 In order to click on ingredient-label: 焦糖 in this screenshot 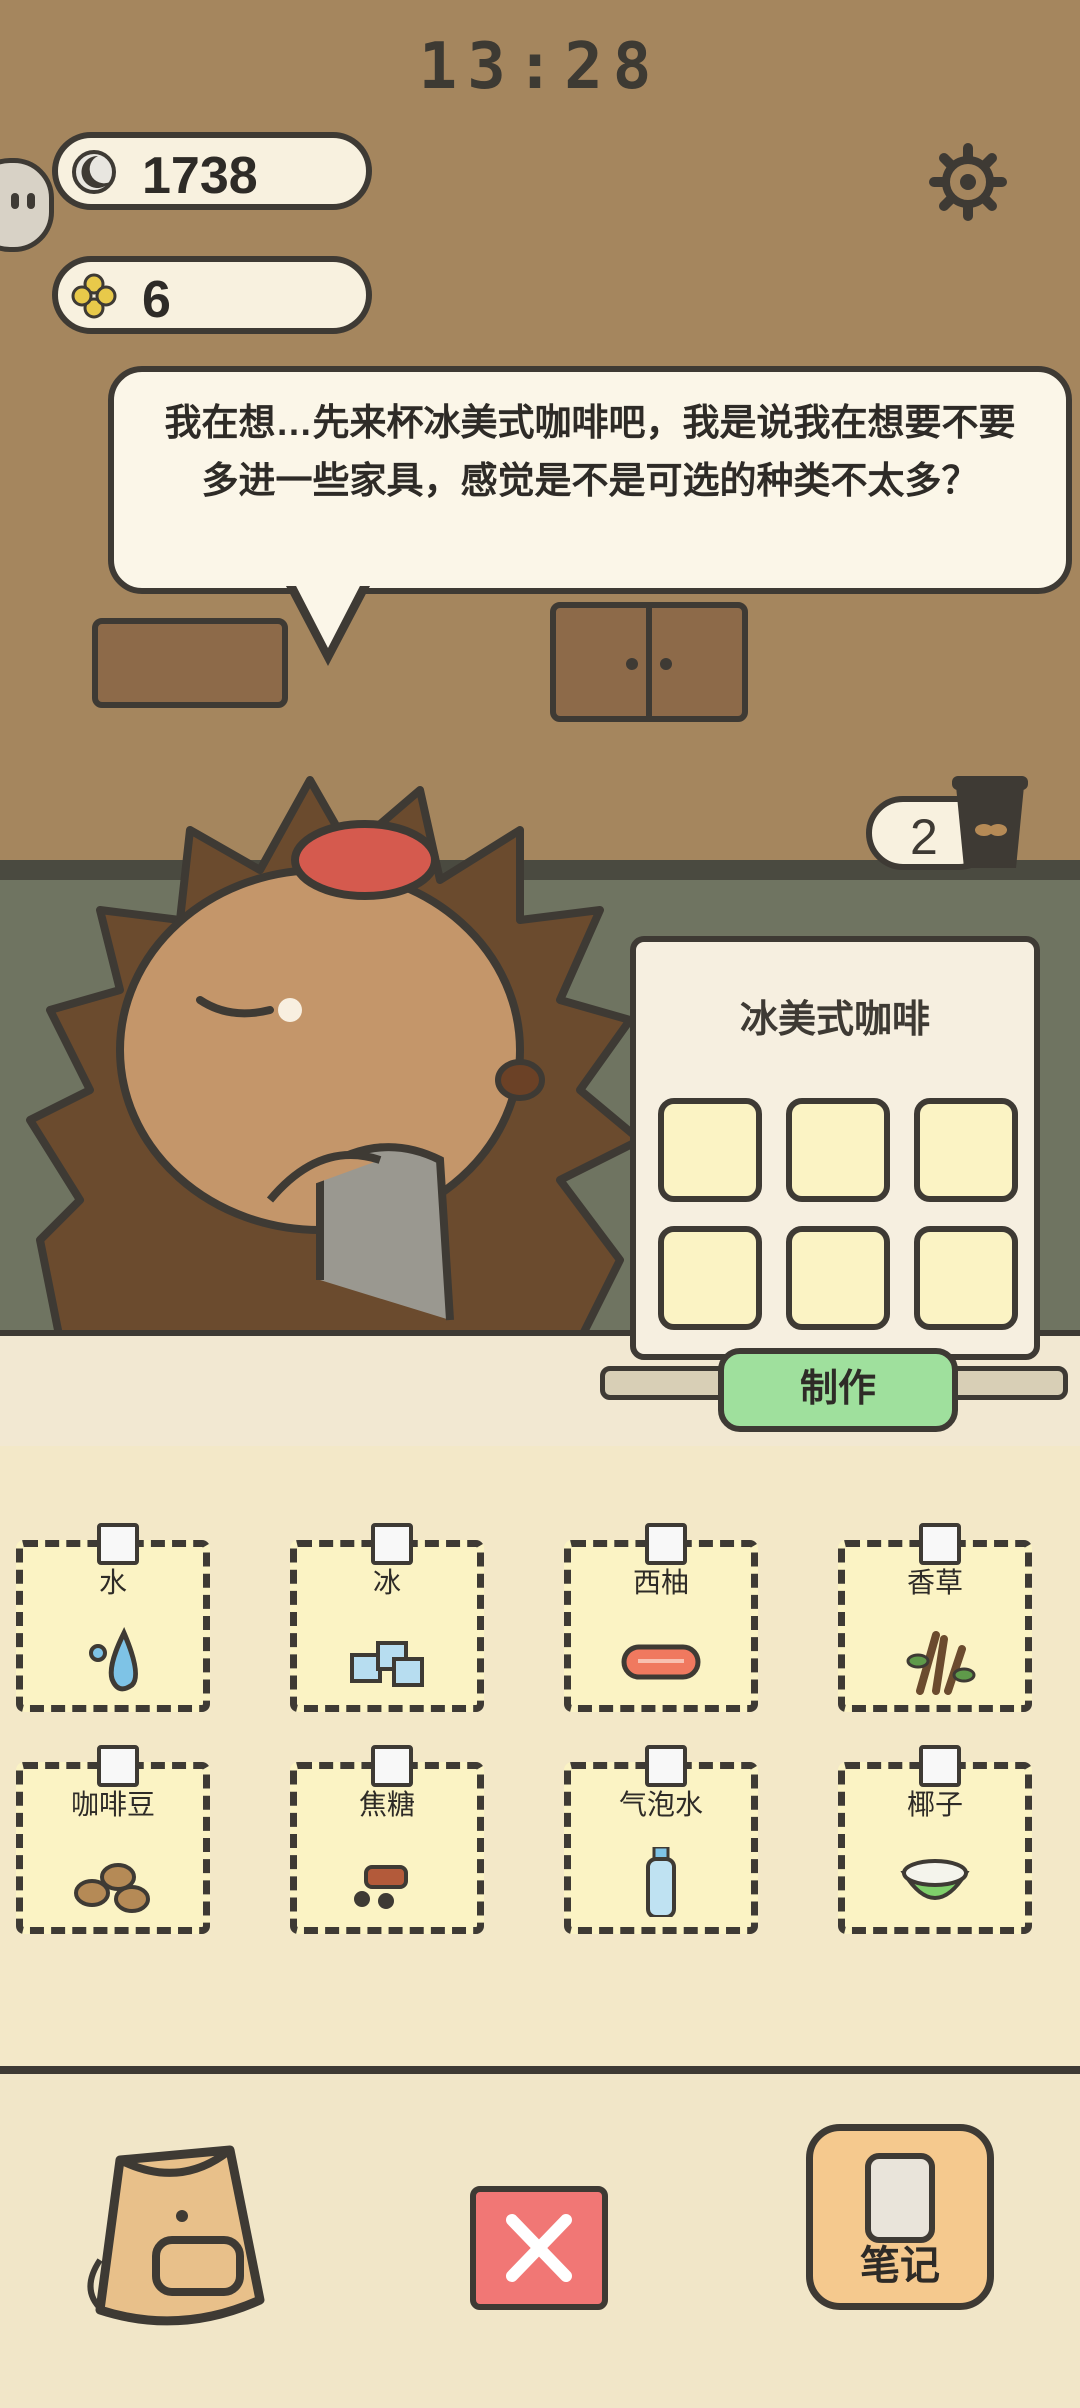, I will do `click(386, 1804)`.